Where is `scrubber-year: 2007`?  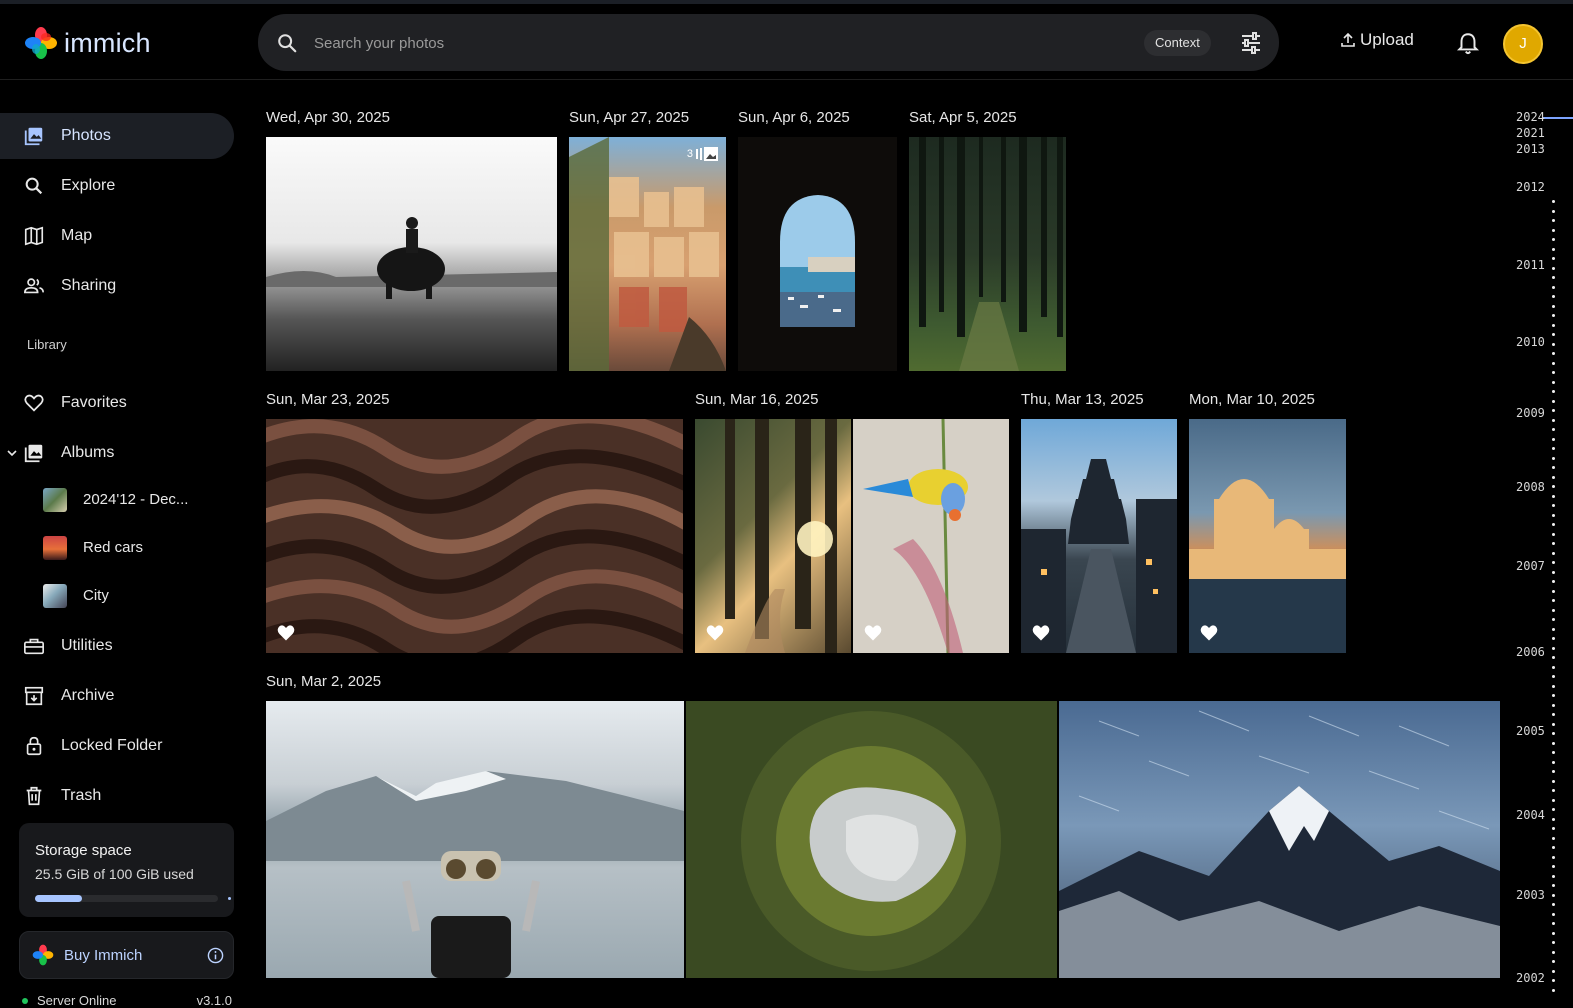
scrubber-year: 2007 is located at coordinates (1530, 566).